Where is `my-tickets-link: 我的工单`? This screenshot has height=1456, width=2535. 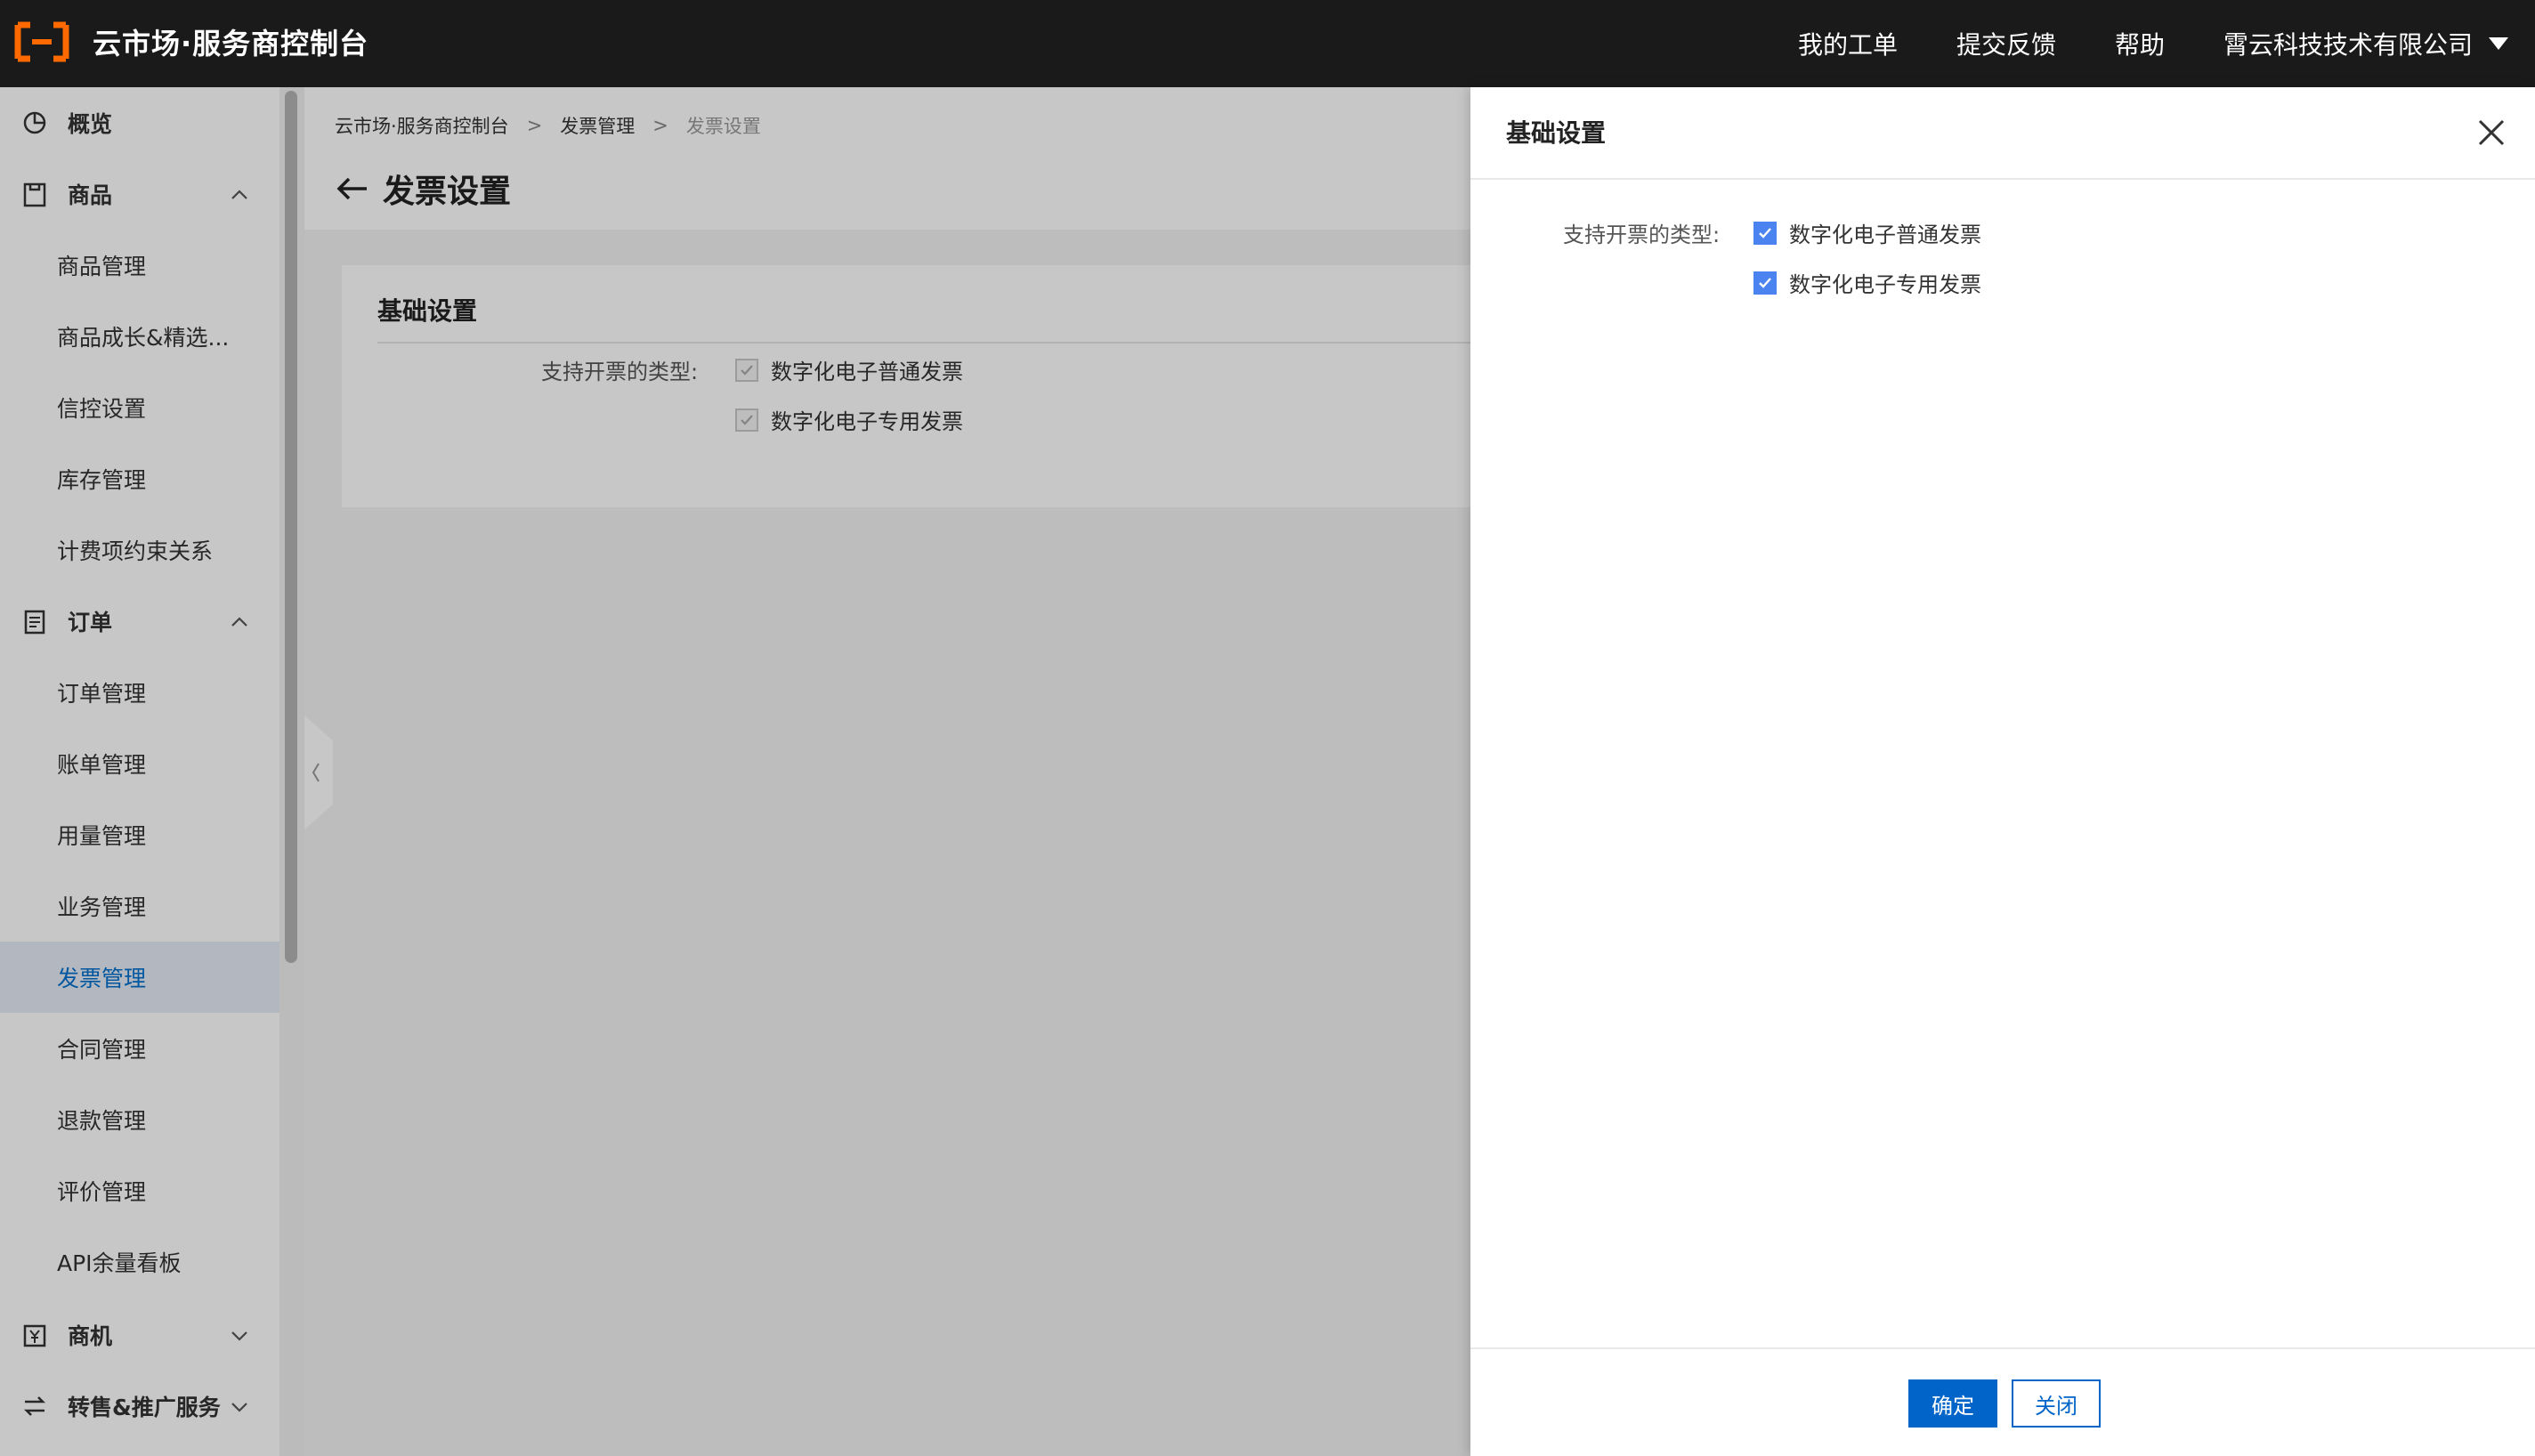
my-tickets-link: 我的工单 is located at coordinates (1848, 43).